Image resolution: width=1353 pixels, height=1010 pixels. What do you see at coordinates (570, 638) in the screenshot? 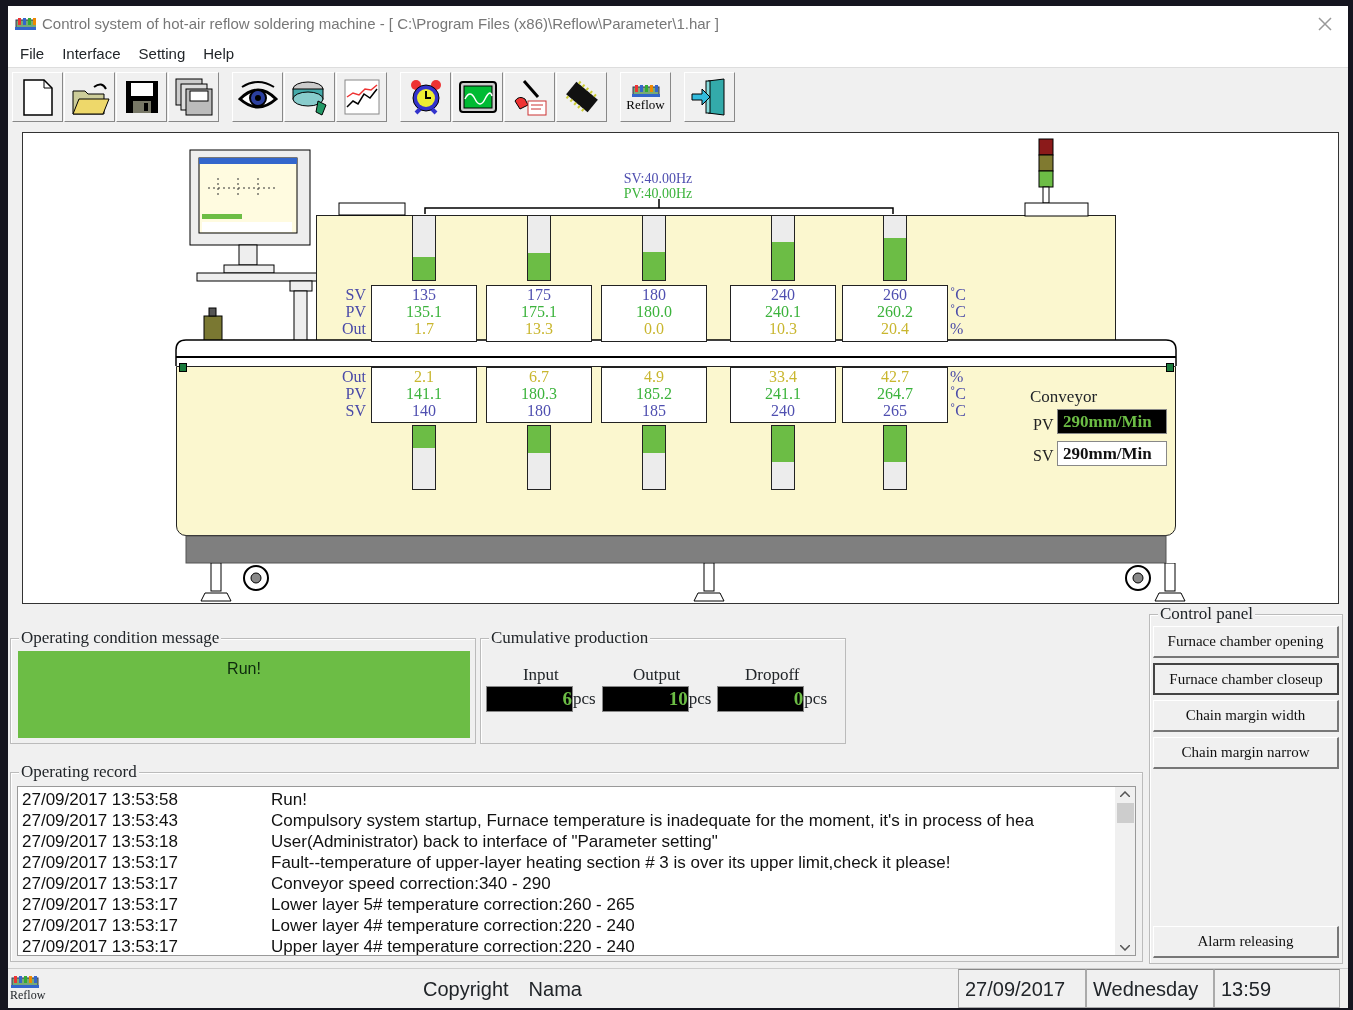
I see `group-title: Cumulative production` at bounding box center [570, 638].